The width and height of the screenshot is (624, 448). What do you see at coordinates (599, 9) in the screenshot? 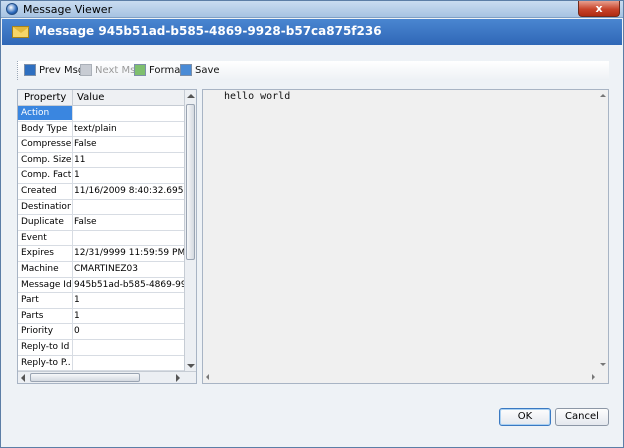
I see `close-button: x` at bounding box center [599, 9].